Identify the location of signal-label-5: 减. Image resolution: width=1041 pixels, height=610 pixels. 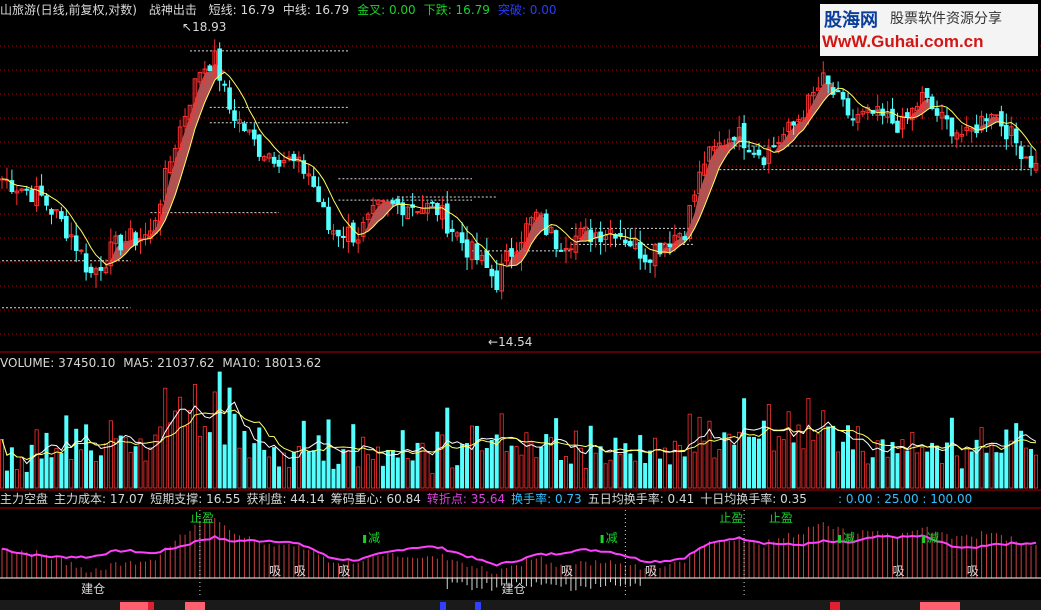
(849, 538).